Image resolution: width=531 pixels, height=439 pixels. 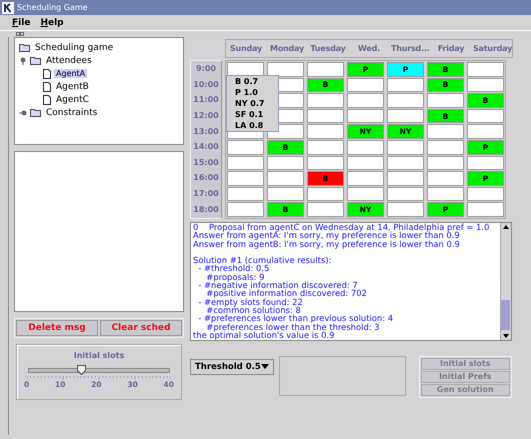 I want to click on time-label: 14:00, so click(x=206, y=147).